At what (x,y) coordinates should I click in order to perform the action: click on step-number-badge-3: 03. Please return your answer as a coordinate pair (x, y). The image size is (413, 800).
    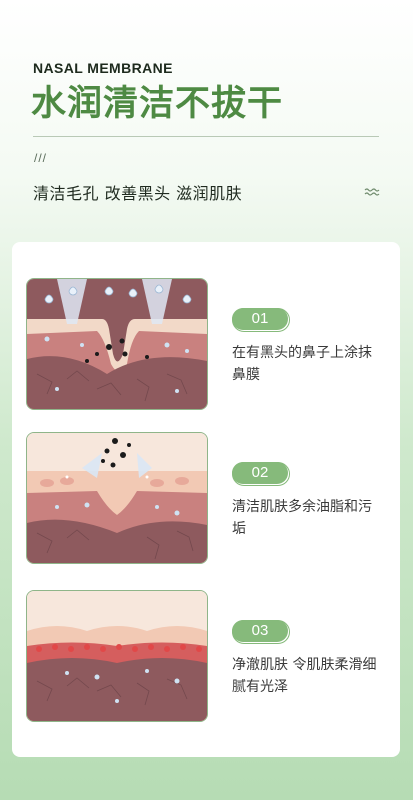
    Looking at the image, I should click on (260, 631).